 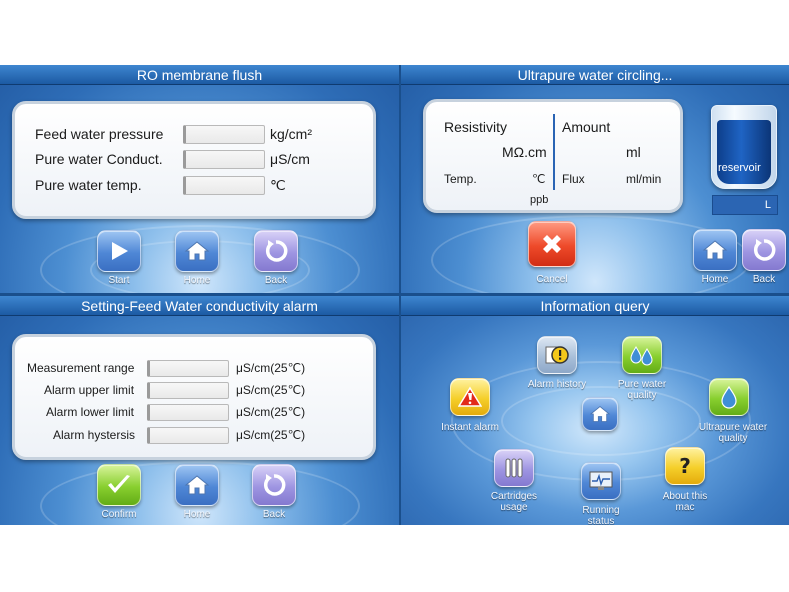 I want to click on reservoir-beaker: reservoir, so click(x=744, y=147).